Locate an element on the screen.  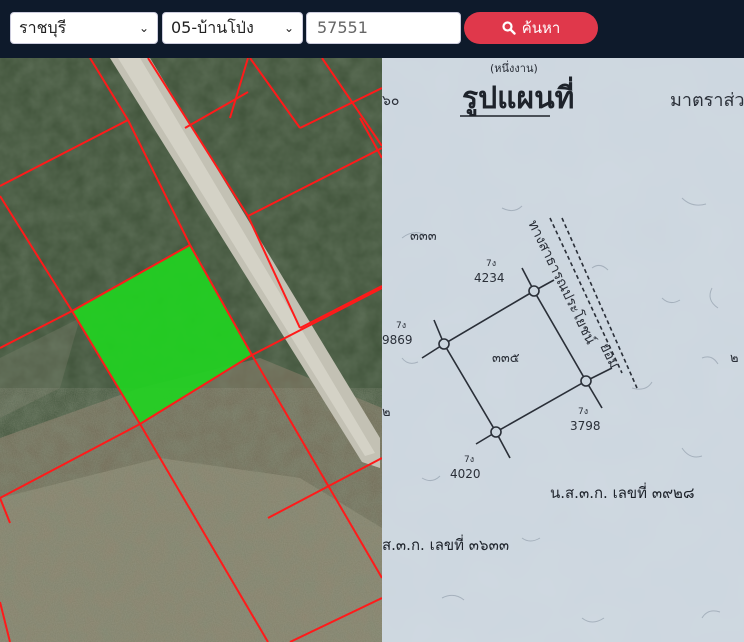
document-heading: รูปแผนที่ is located at coordinates (518, 96).